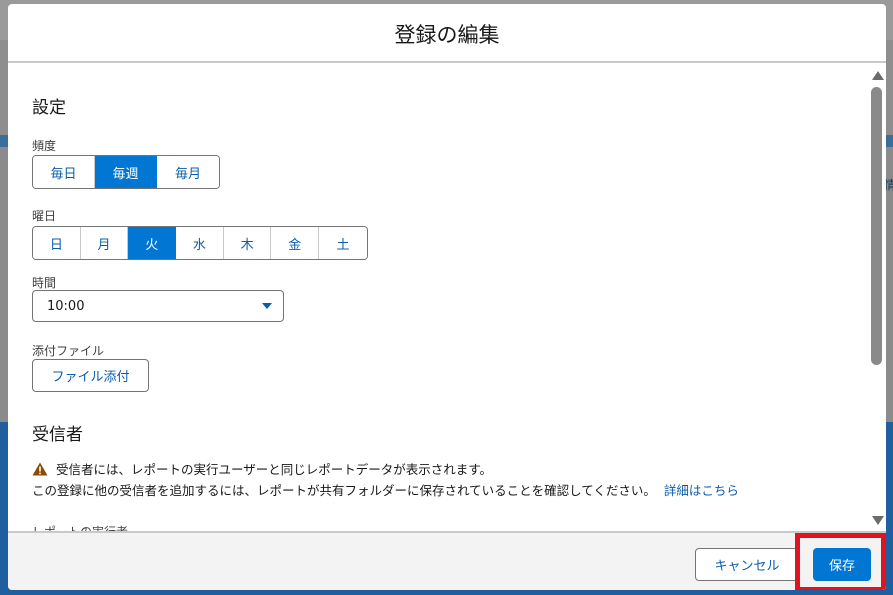 Image resolution: width=893 pixels, height=595 pixels. Describe the element at coordinates (701, 490) in the screenshot. I see `details-link: 詳細はこちら` at that location.